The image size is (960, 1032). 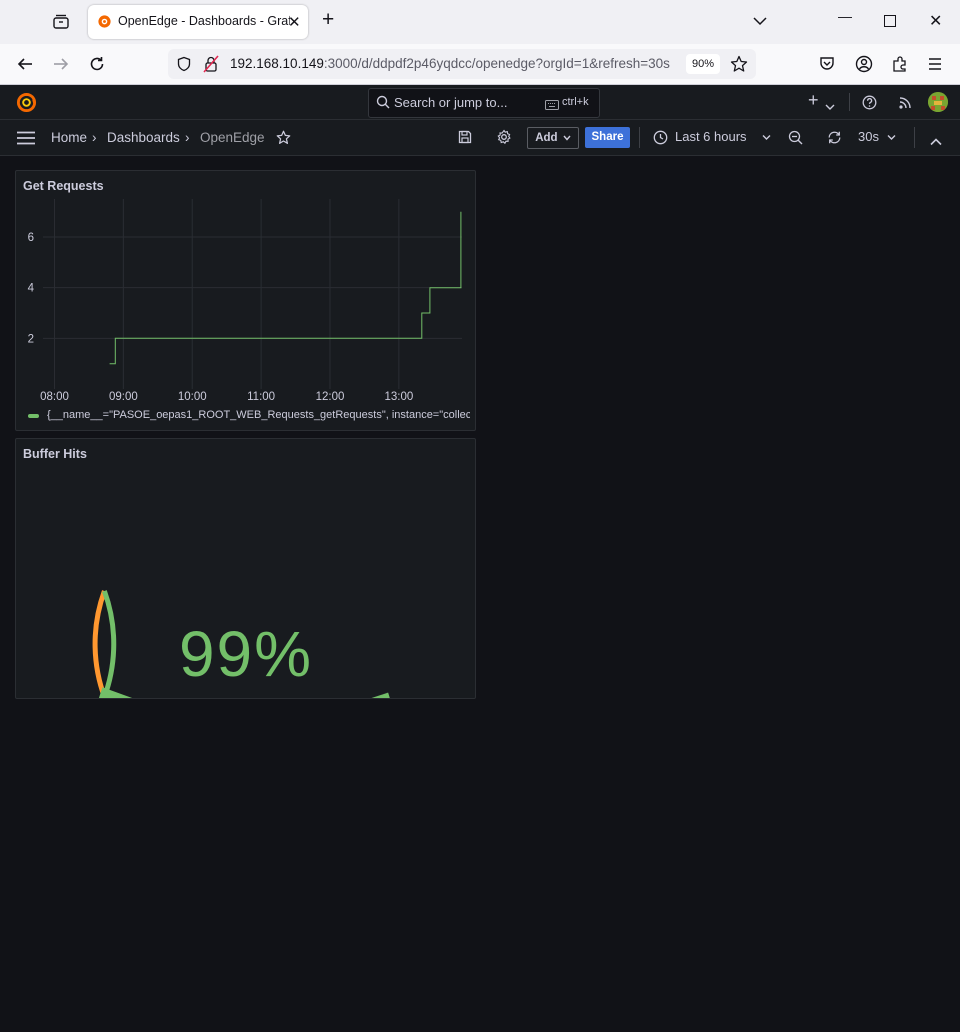 What do you see at coordinates (25, 66) in the screenshot?
I see `back-arrow-icon` at bounding box center [25, 66].